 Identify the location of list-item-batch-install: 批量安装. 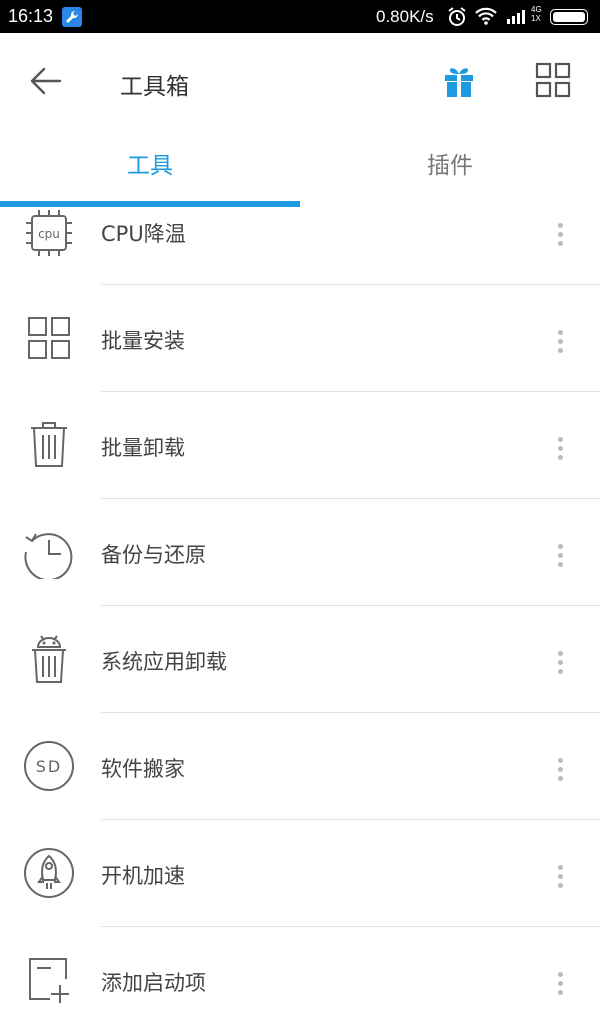
(300, 338).